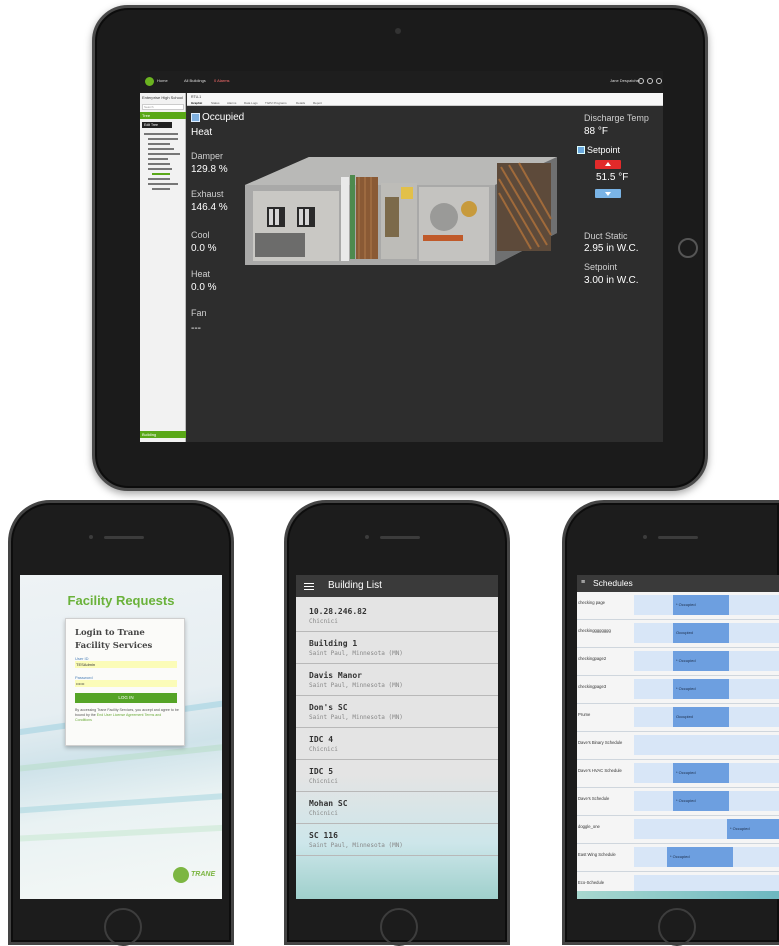 Image resolution: width=779 pixels, height=946 pixels. Describe the element at coordinates (323, 835) in the screenshot. I see `building-name: SC 116` at that location.